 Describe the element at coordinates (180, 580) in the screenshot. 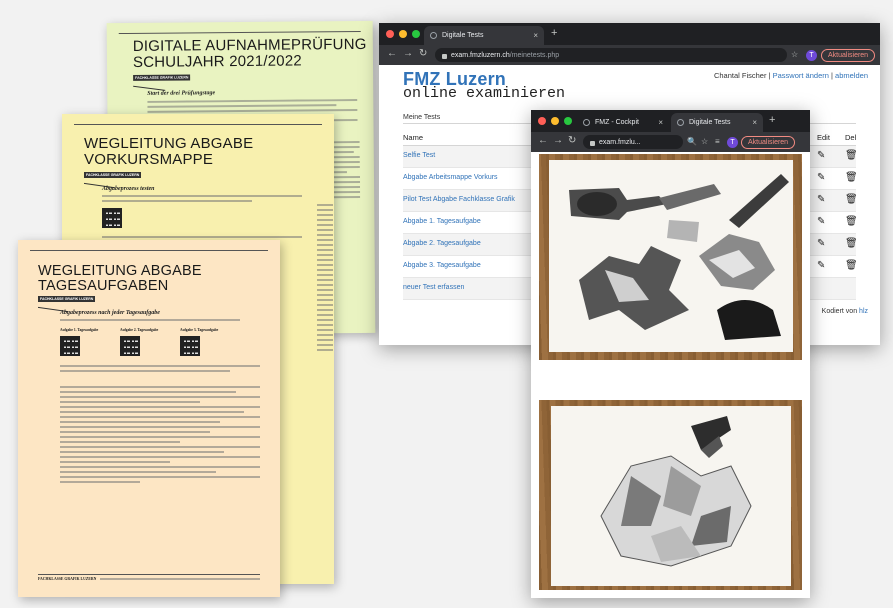

I see `doc-footer-text` at that location.